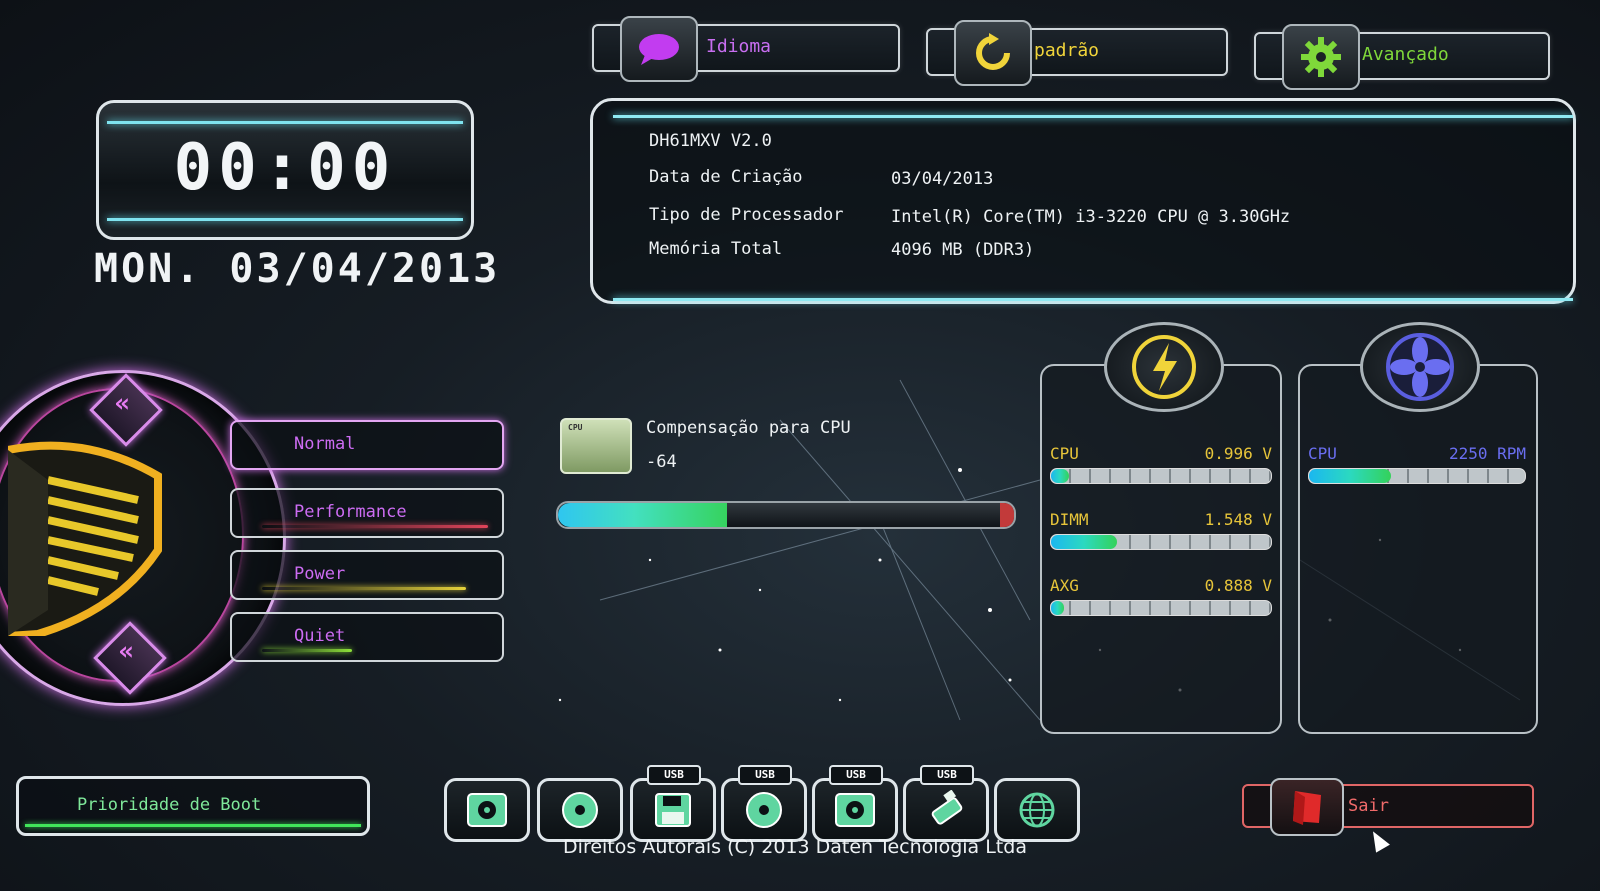 This screenshot has height=891, width=1600. I want to click on clock-time: 00:00, so click(285, 168).